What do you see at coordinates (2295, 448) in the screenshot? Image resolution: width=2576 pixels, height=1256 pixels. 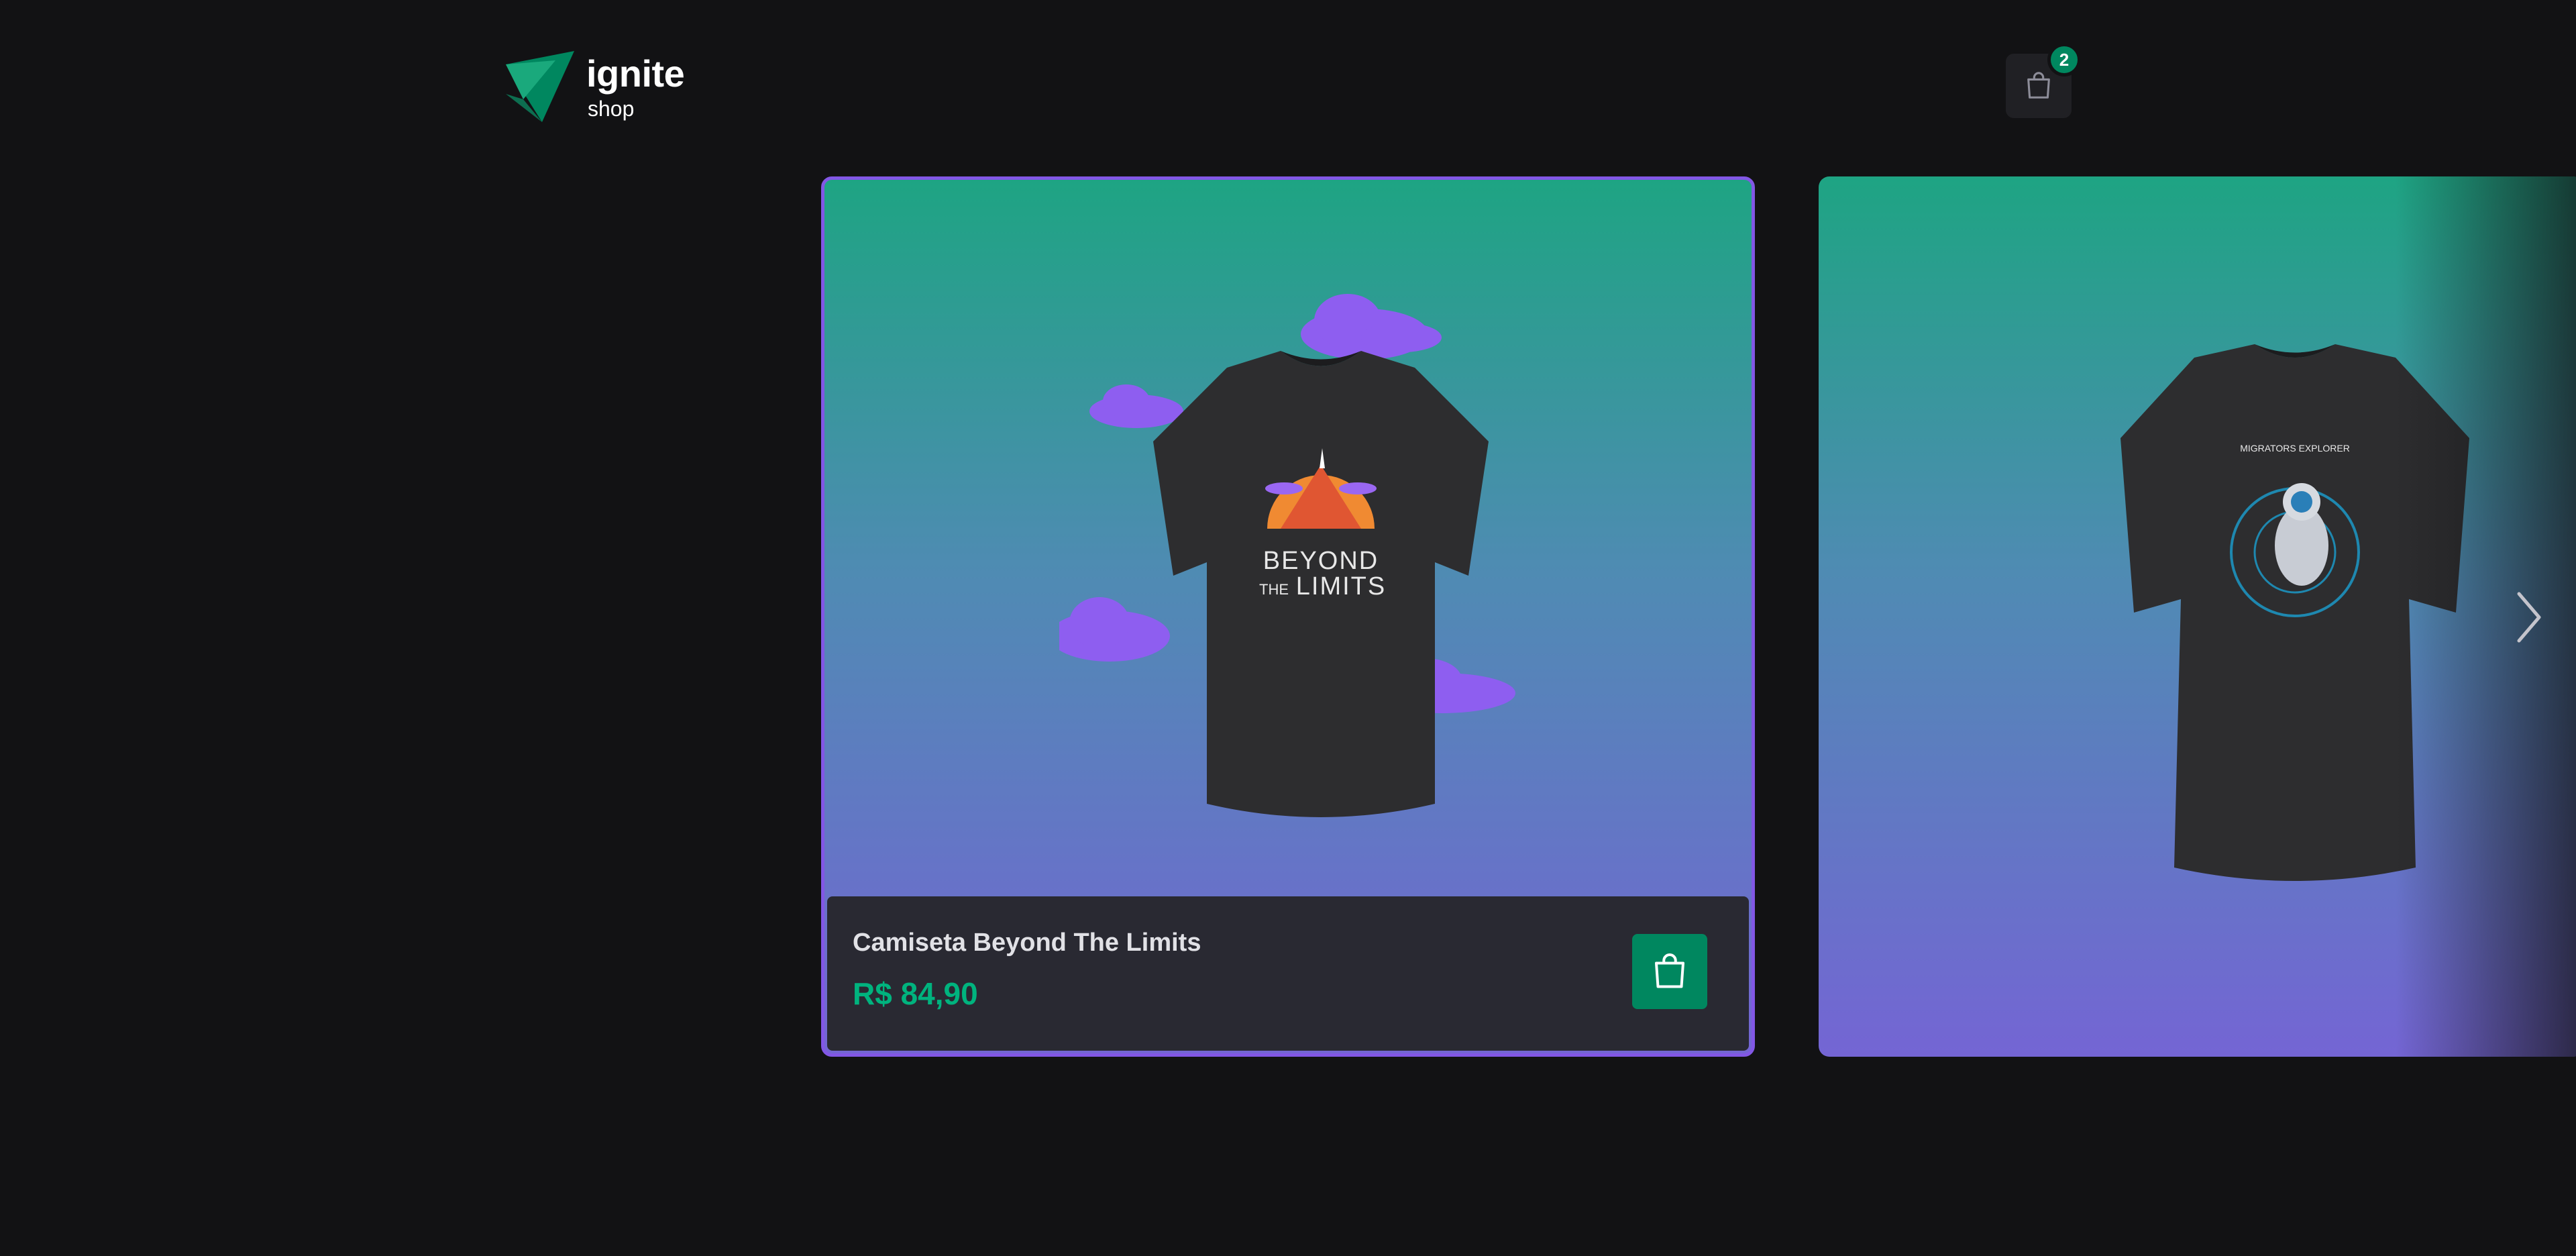 I see `print-text: MIGRATORS EXPLORER` at bounding box center [2295, 448].